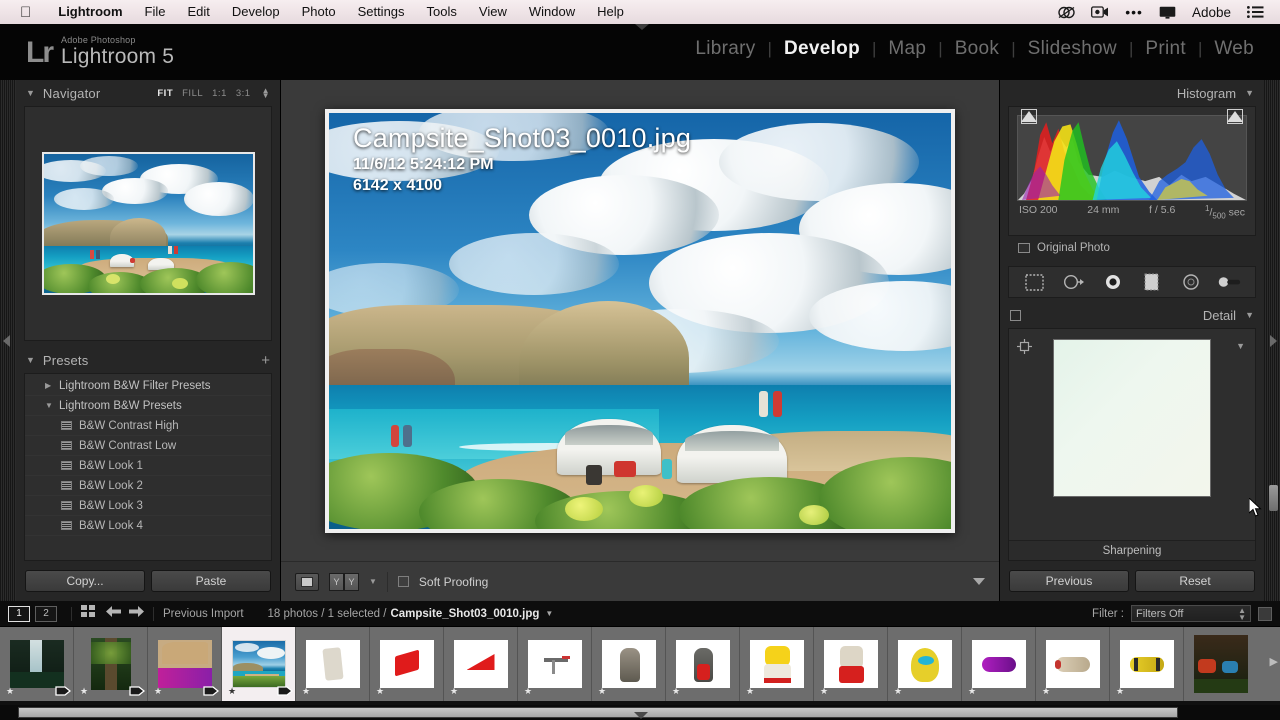  Describe the element at coordinates (1274, 661) in the screenshot. I see `filmstrip-next-arrow-icon: ▶` at that location.